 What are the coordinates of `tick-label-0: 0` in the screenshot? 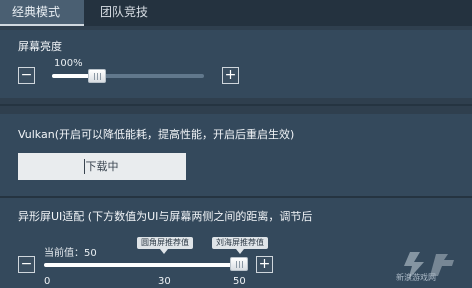 It's located at (47, 281).